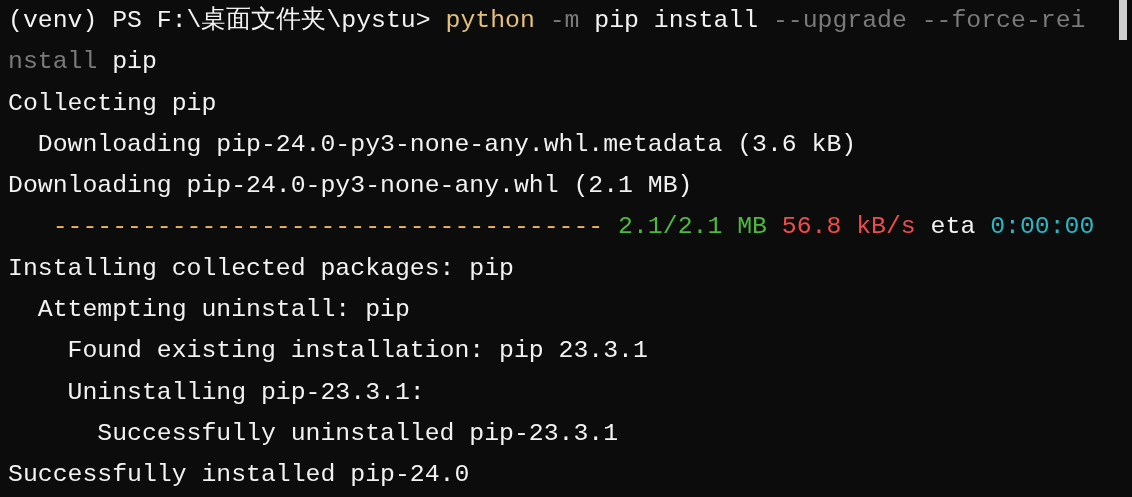 This screenshot has width=1132, height=497. Describe the element at coordinates (1123, 20) in the screenshot. I see `scrollbar-thumb` at that location.